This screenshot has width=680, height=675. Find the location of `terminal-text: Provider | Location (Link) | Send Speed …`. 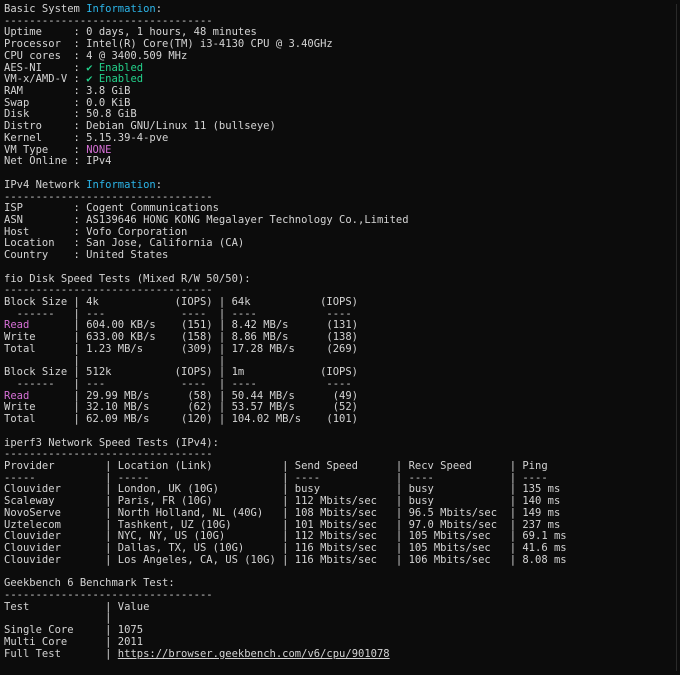

terminal-text: Provider | Location (Link) | Send Speed … is located at coordinates (276, 466).